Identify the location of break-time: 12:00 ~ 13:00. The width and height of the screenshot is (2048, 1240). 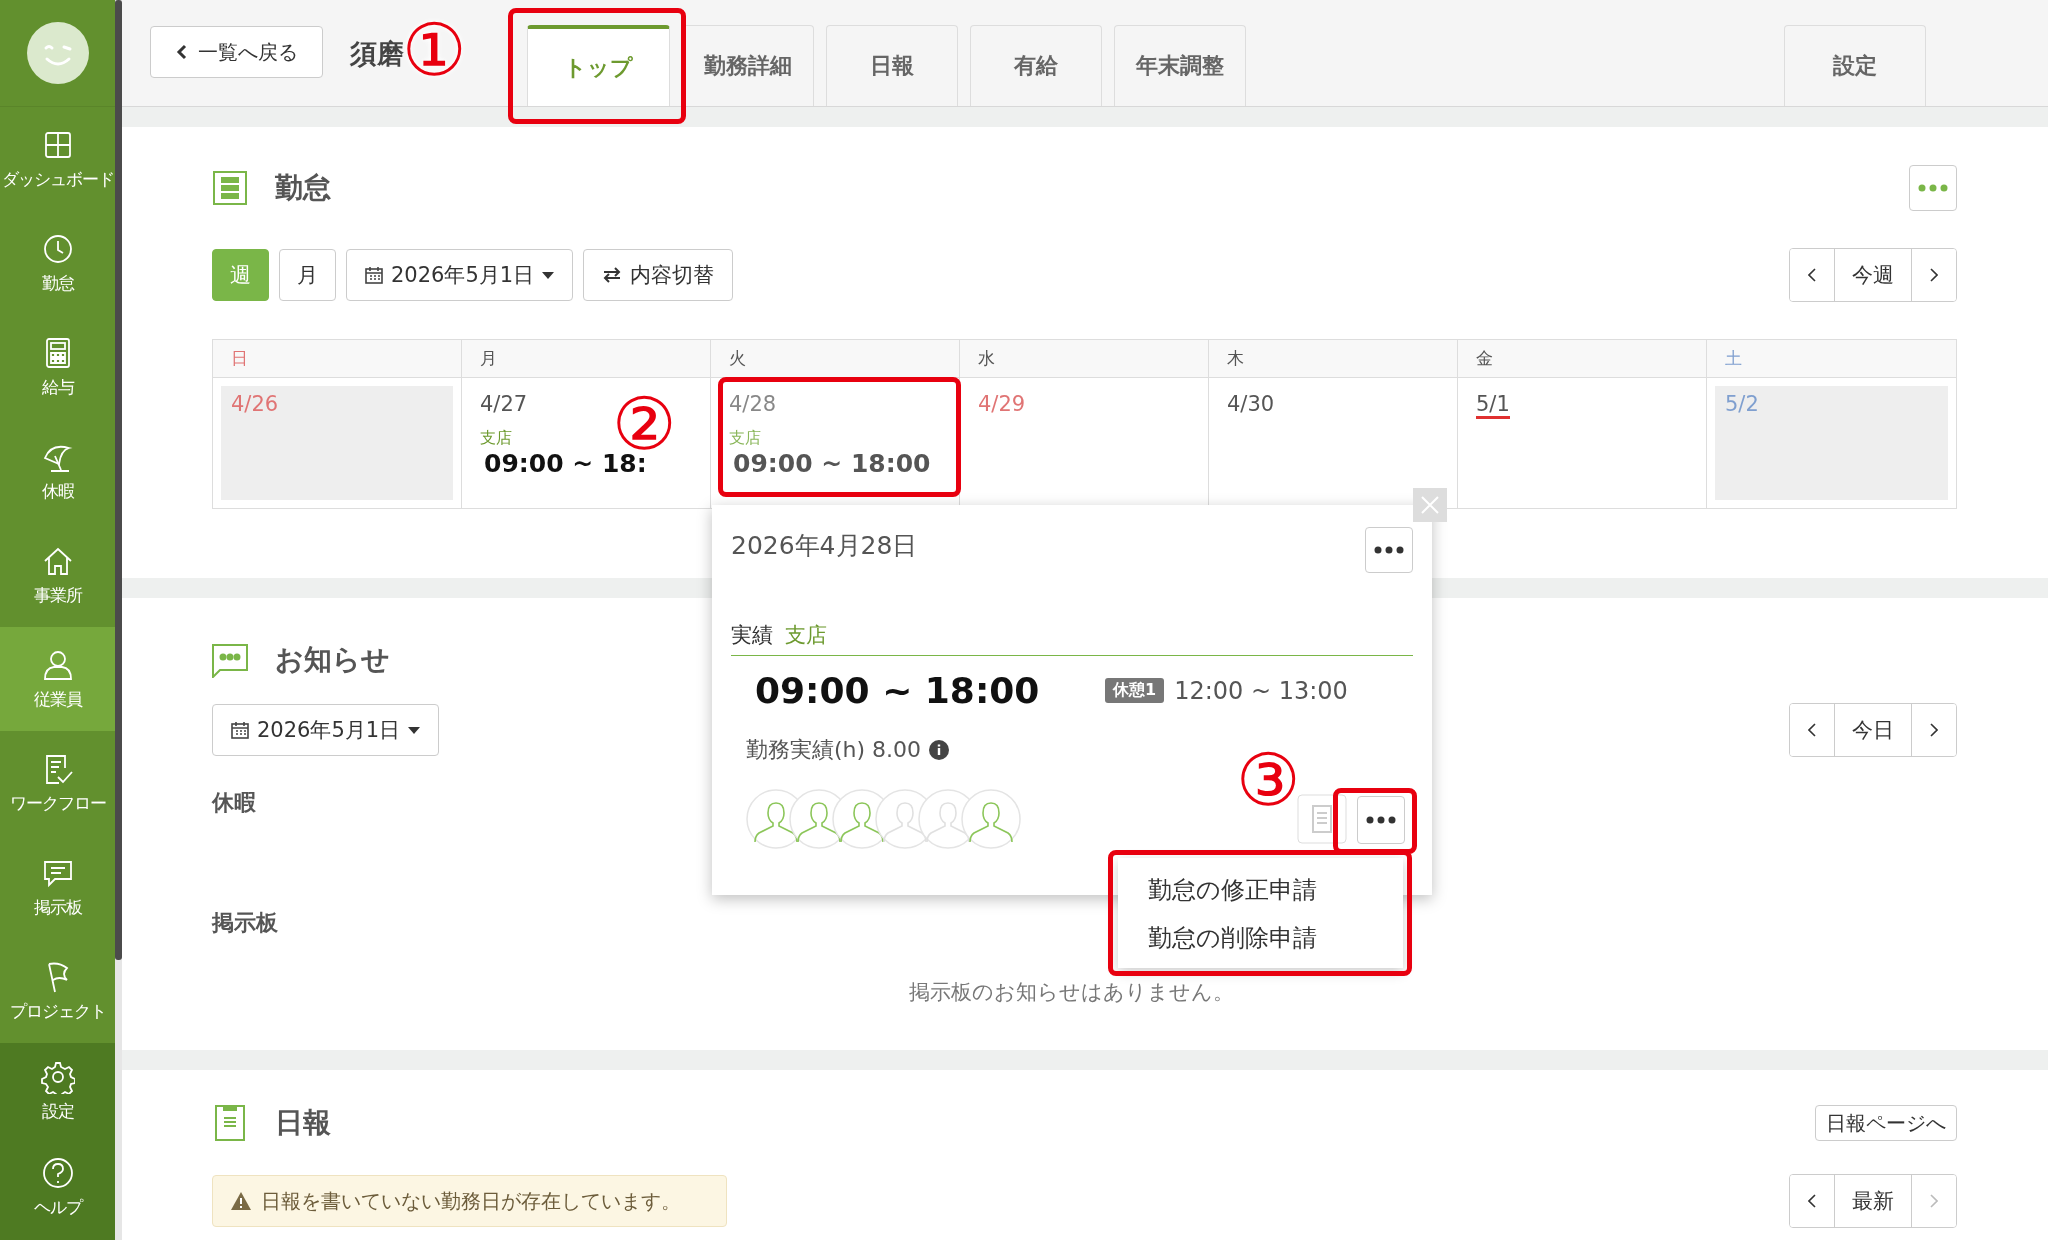
(1261, 690).